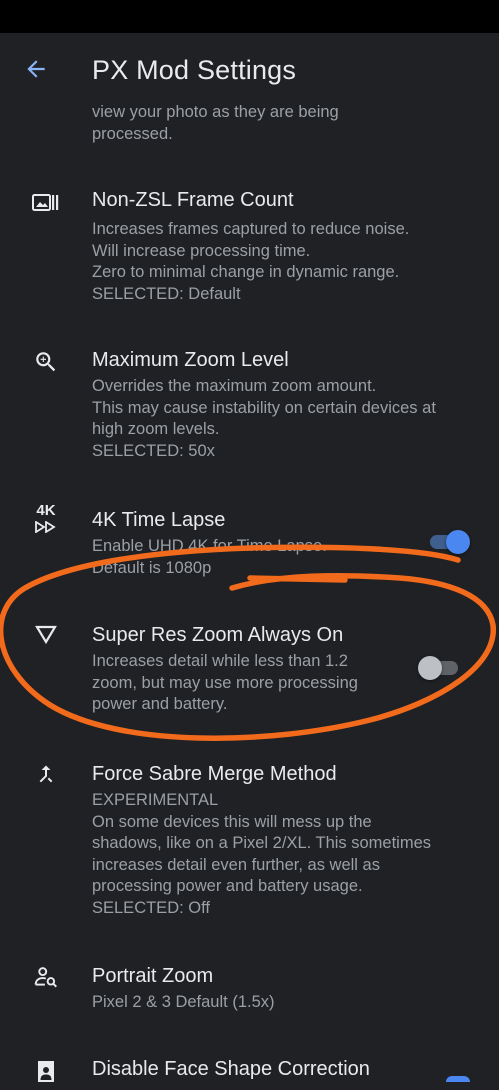 The image size is (499, 1090). I want to click on summary-line: processed., so click(132, 133).